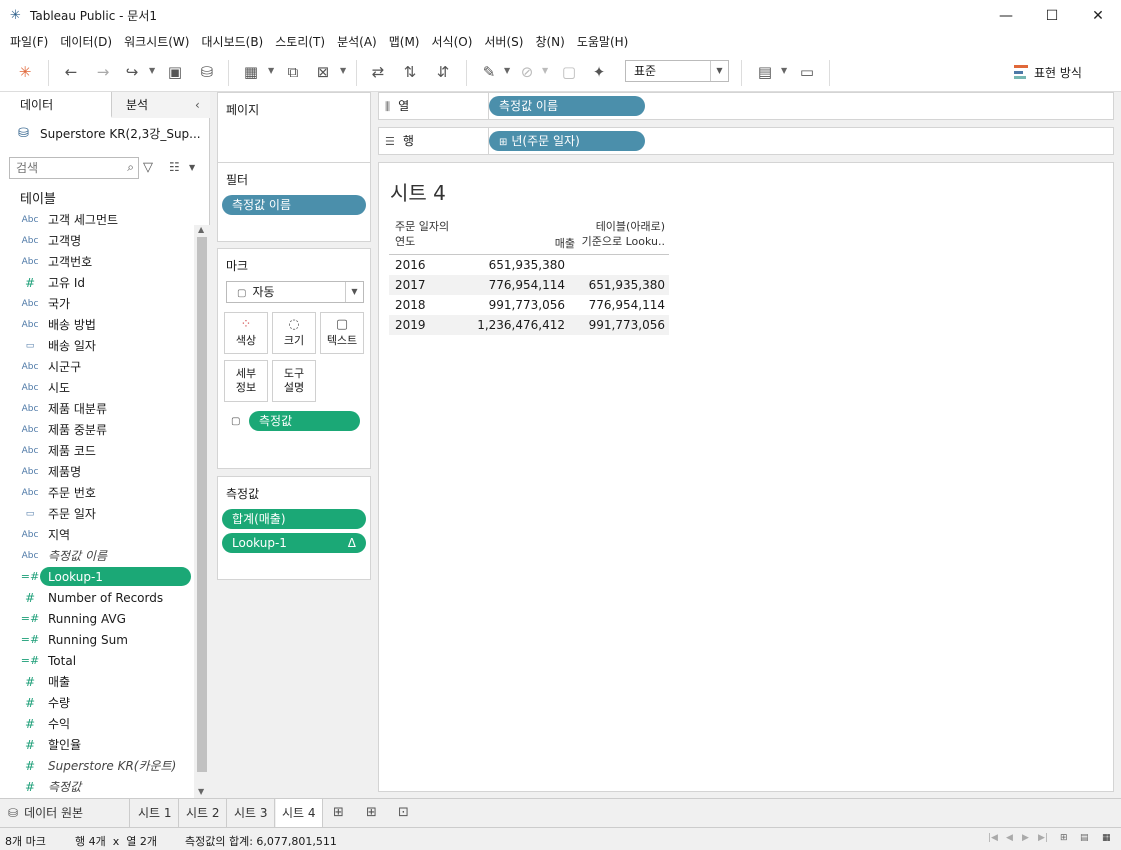 The height and width of the screenshot is (850, 1121). Describe the element at coordinates (304, 421) in the screenshot. I see `marks-pill-measure-values: 측정값` at that location.